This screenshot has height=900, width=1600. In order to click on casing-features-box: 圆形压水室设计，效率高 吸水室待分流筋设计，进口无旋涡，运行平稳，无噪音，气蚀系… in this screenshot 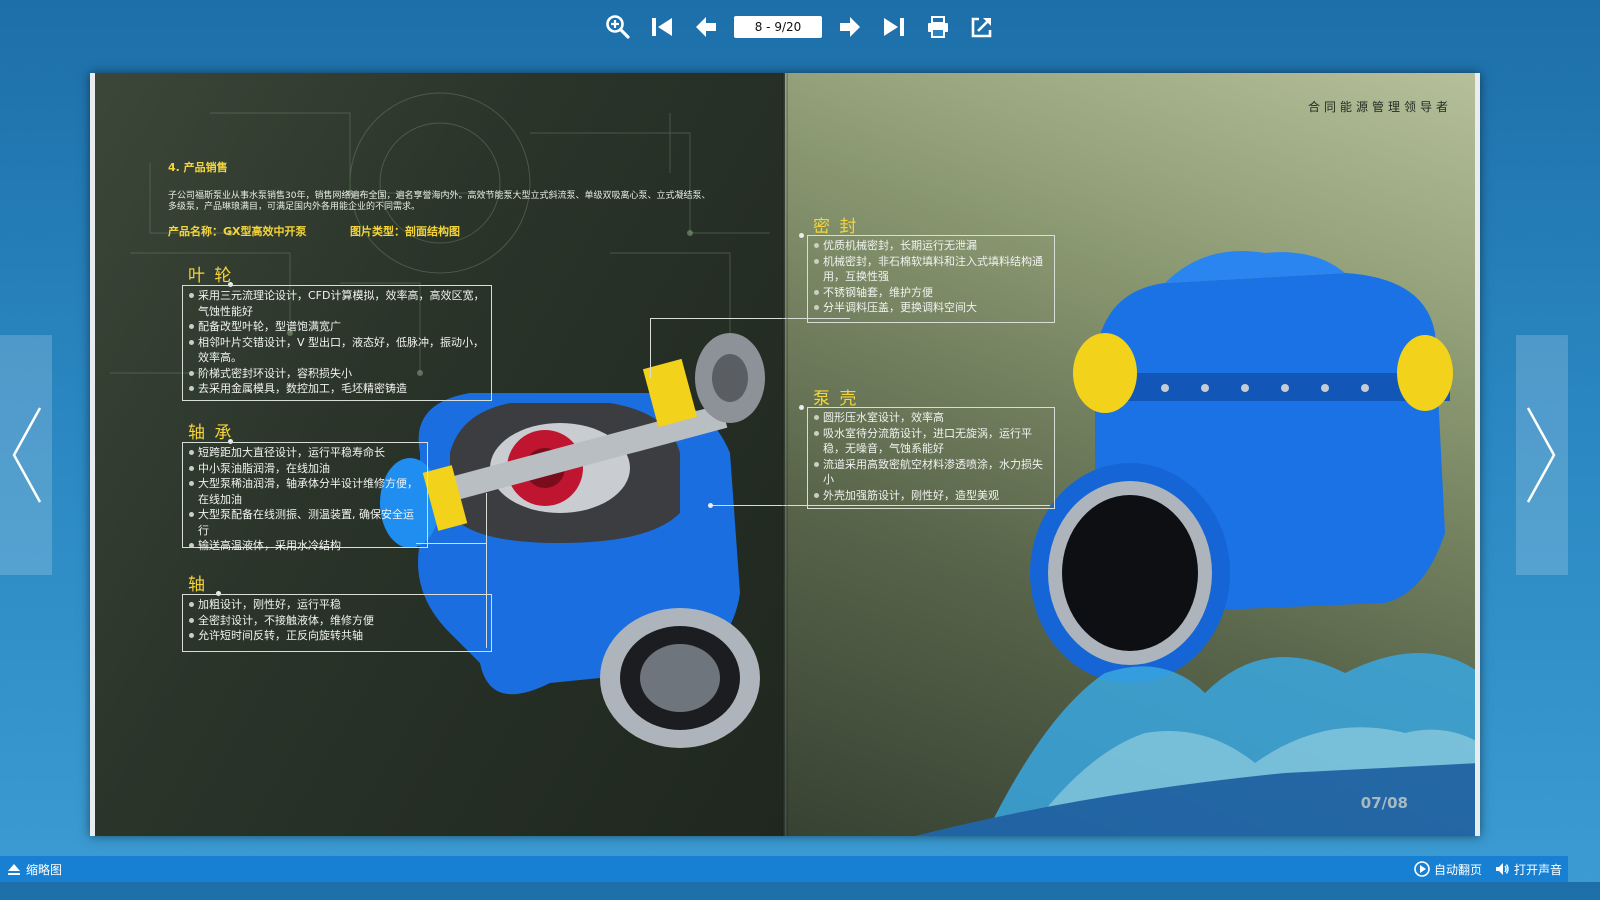, I will do `click(931, 458)`.